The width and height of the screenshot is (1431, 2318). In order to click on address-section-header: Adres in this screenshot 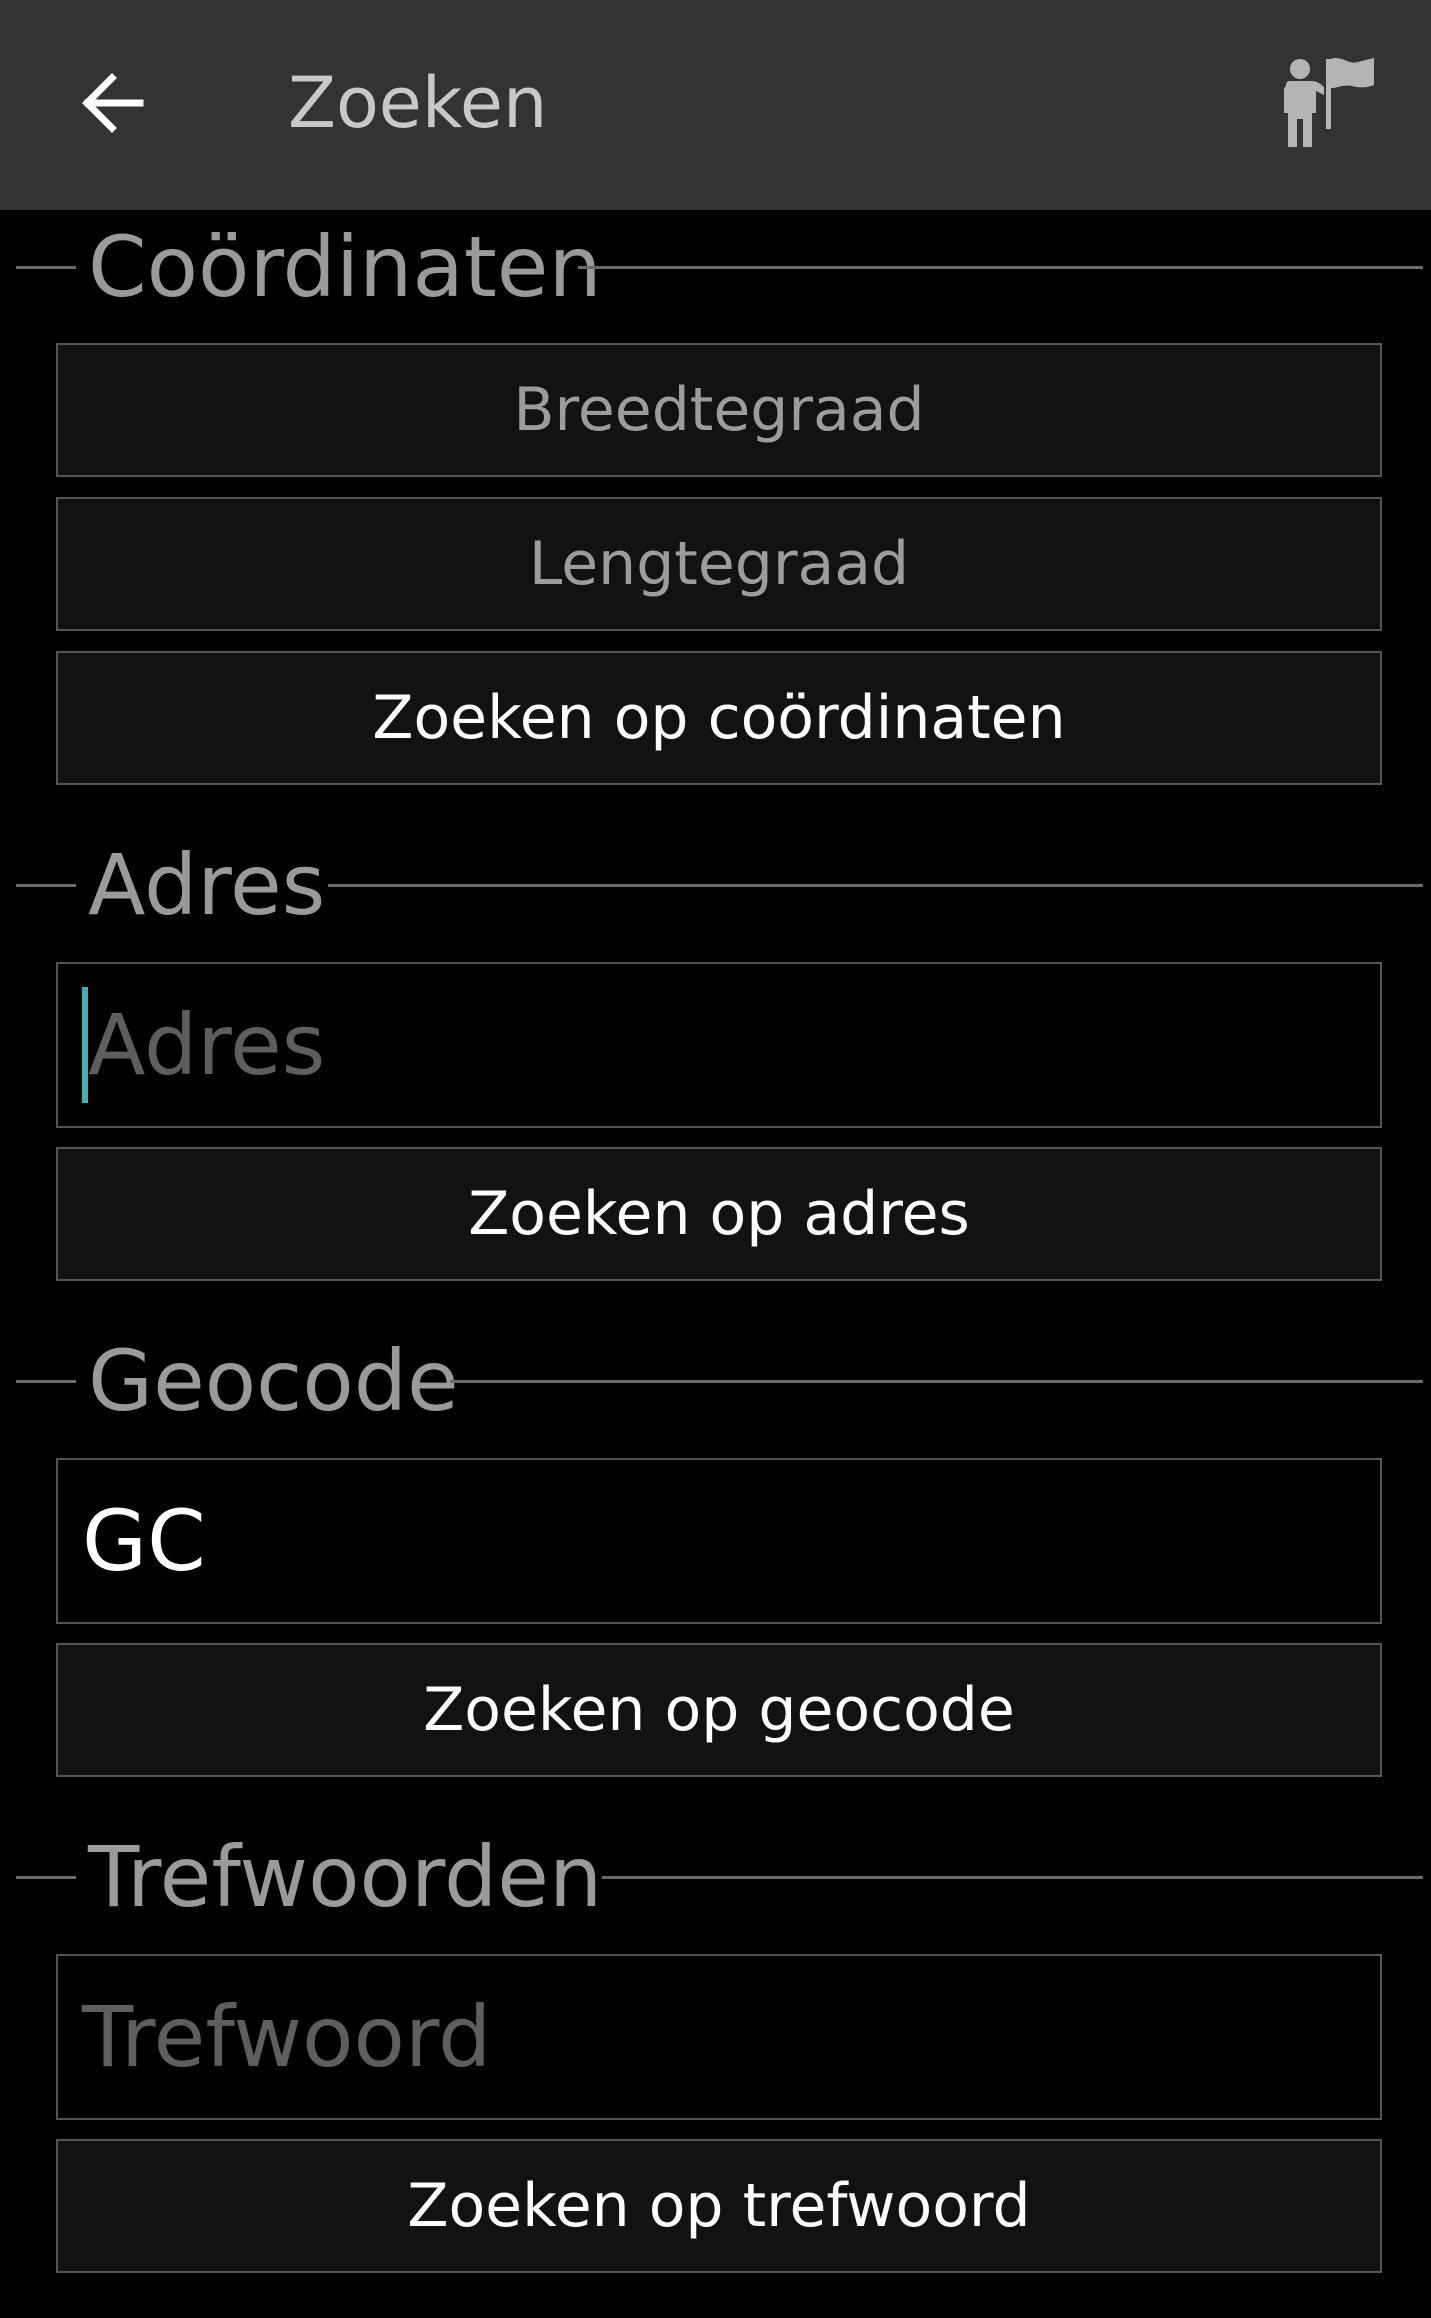, I will do `click(715, 885)`.